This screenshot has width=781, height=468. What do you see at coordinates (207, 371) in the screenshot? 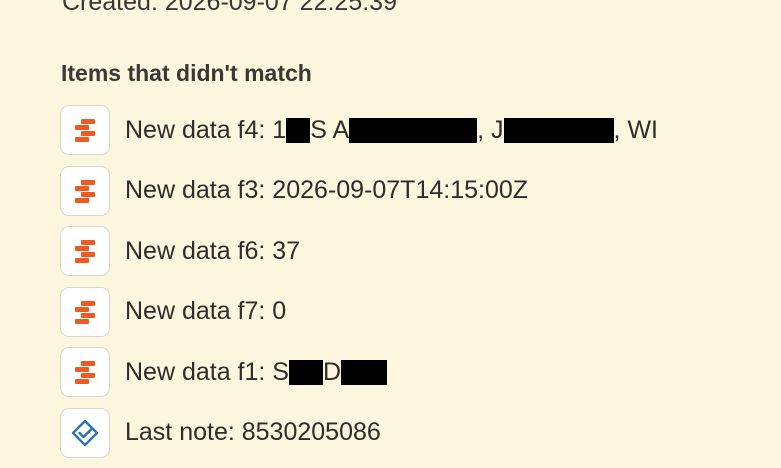
I see `item-label-text: New data f1: S` at bounding box center [207, 371].